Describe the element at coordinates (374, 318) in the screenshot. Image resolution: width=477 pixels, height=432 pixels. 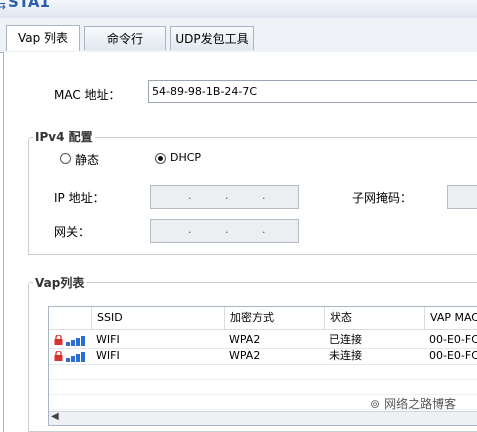
I see `column-header-status: 状态` at that location.